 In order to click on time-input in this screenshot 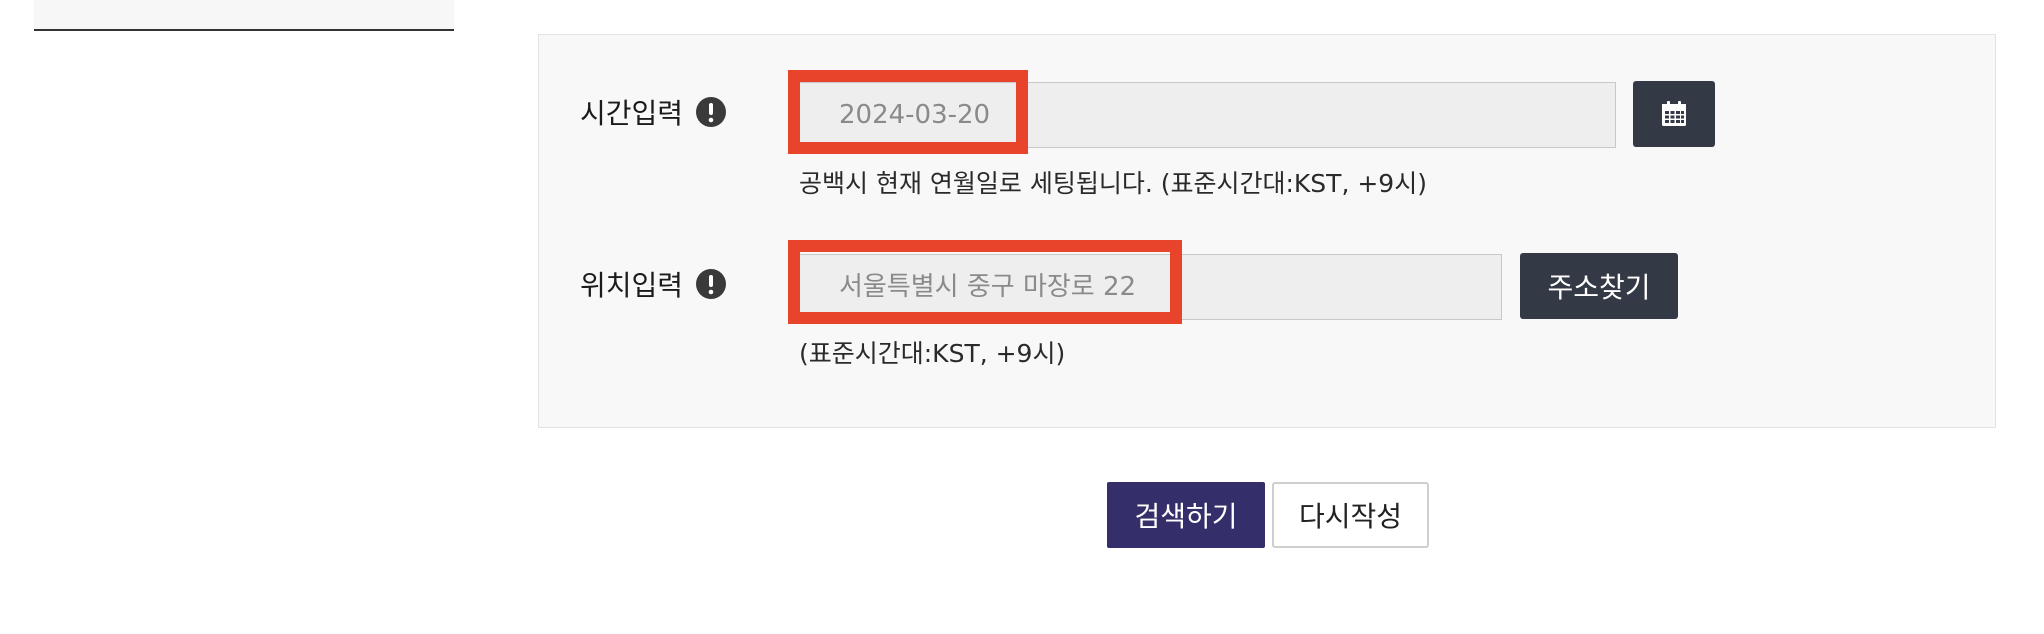, I will do `click(1207, 115)`.